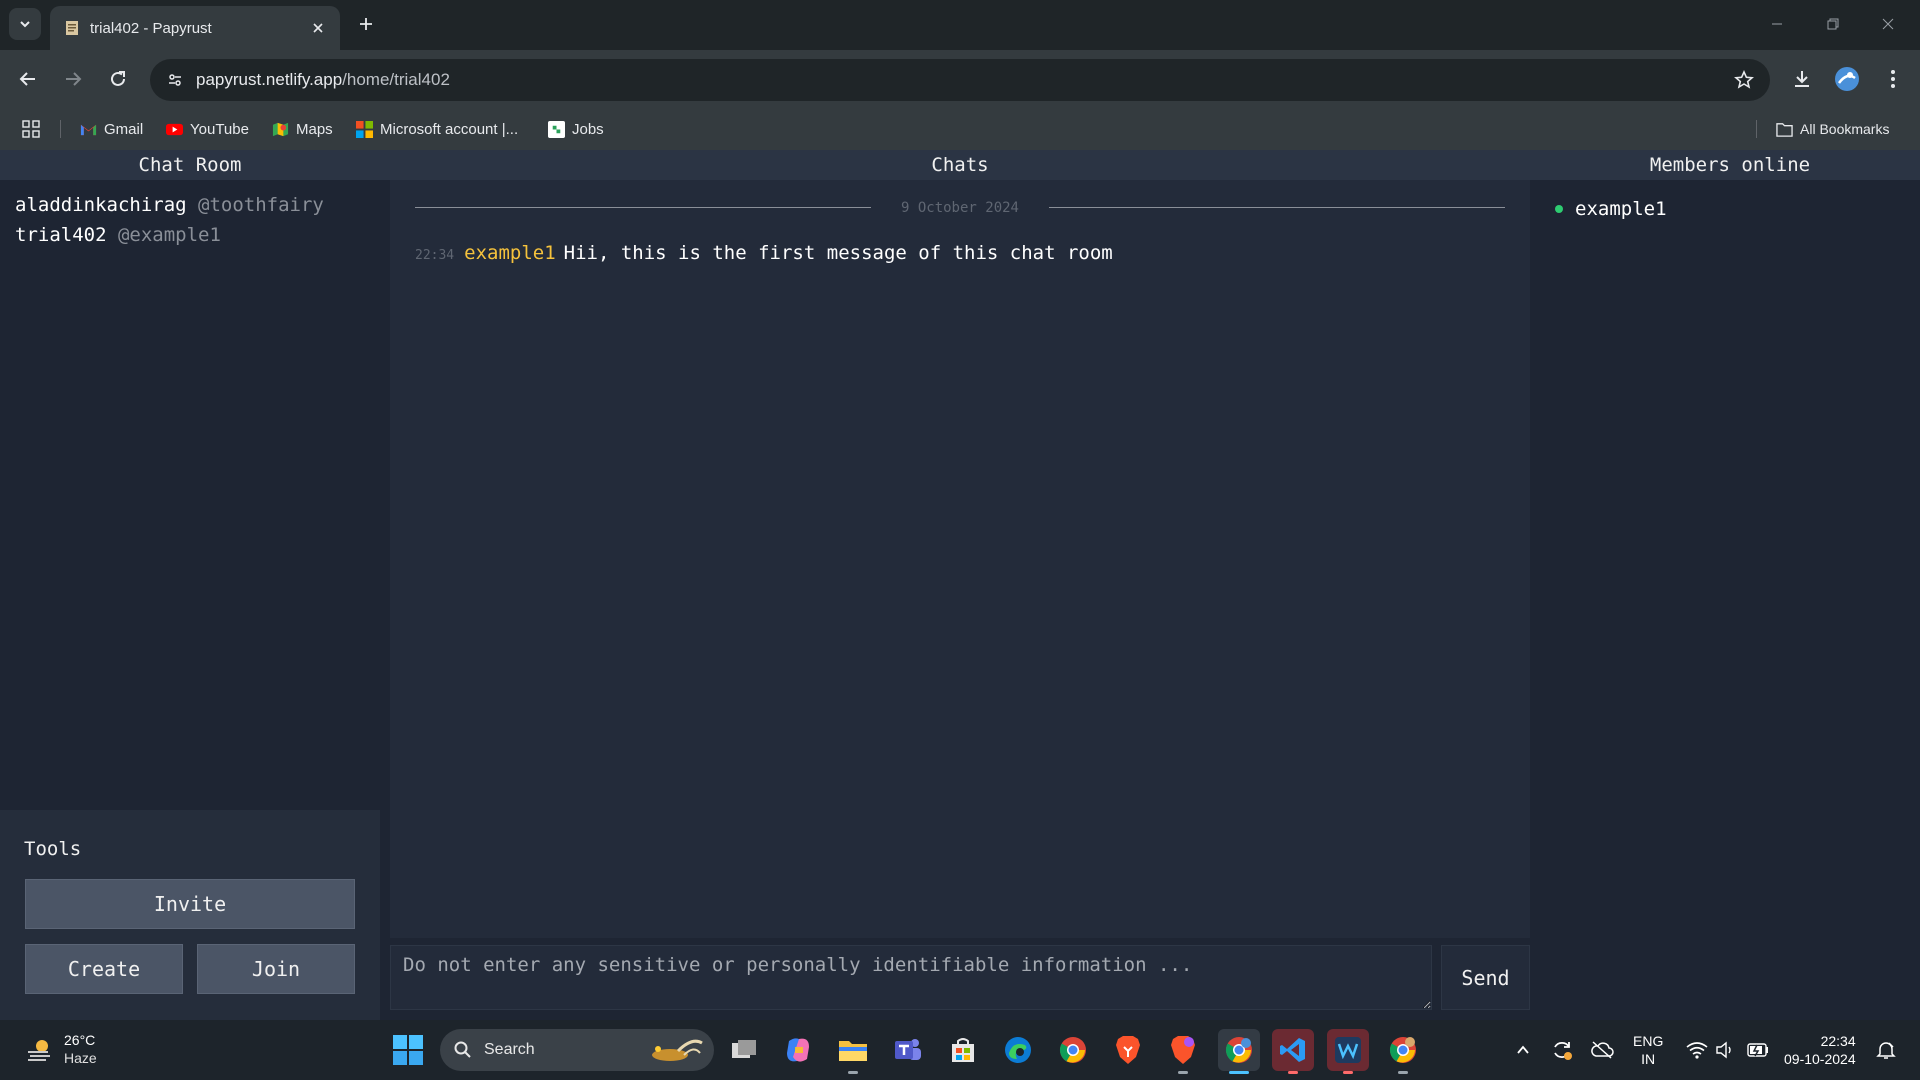 The height and width of the screenshot is (1080, 1920). I want to click on edge-app, so click(1018, 1050).